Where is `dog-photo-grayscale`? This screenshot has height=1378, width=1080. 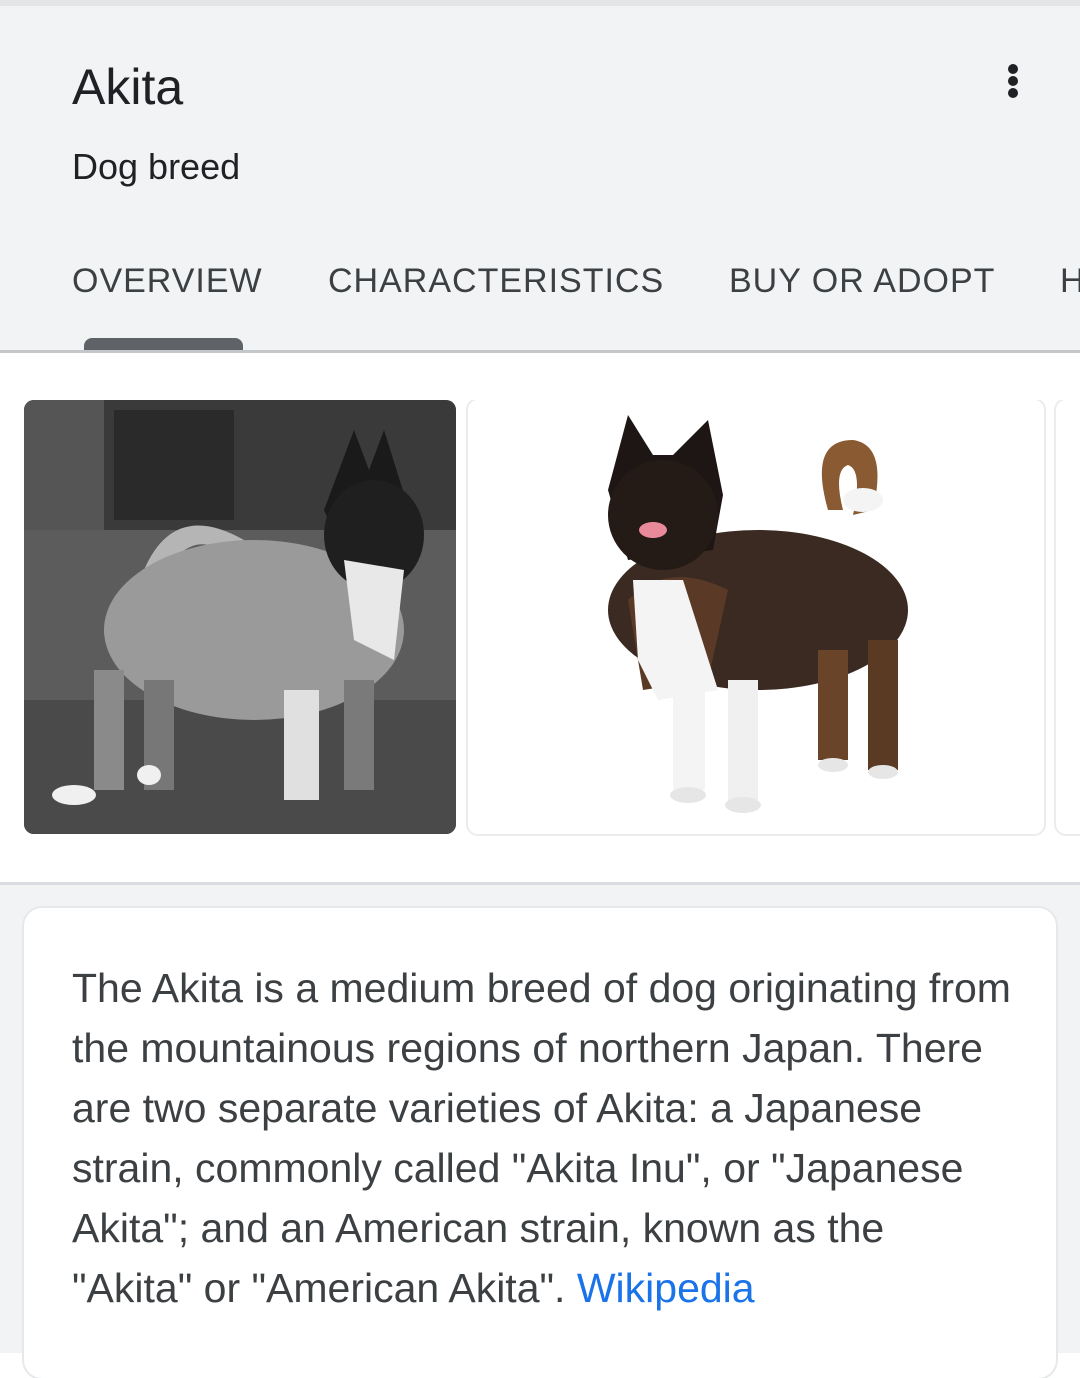
dog-photo-grayscale is located at coordinates (240, 617).